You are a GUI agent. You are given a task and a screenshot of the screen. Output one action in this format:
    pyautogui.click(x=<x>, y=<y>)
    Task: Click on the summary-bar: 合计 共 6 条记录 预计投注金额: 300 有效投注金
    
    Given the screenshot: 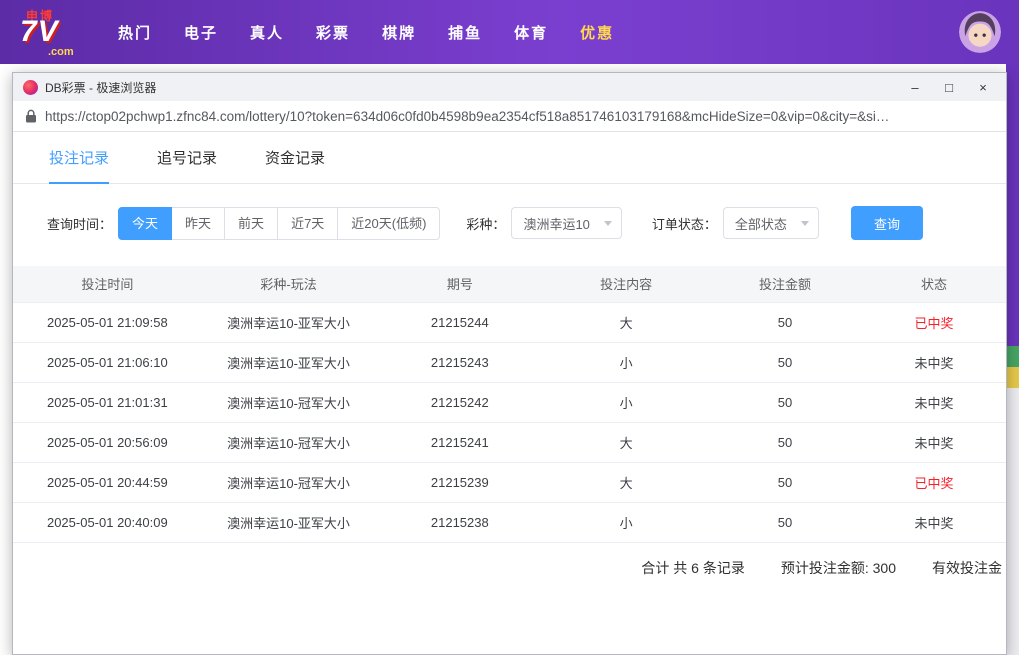 What is the action you would take?
    pyautogui.click(x=509, y=567)
    